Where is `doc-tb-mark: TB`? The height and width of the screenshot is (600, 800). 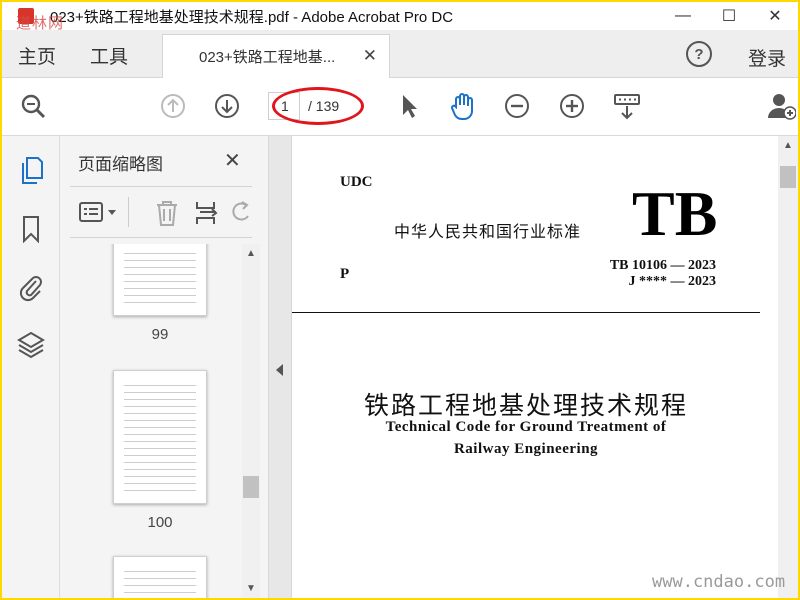
doc-tb-mark: TB is located at coordinates (675, 213).